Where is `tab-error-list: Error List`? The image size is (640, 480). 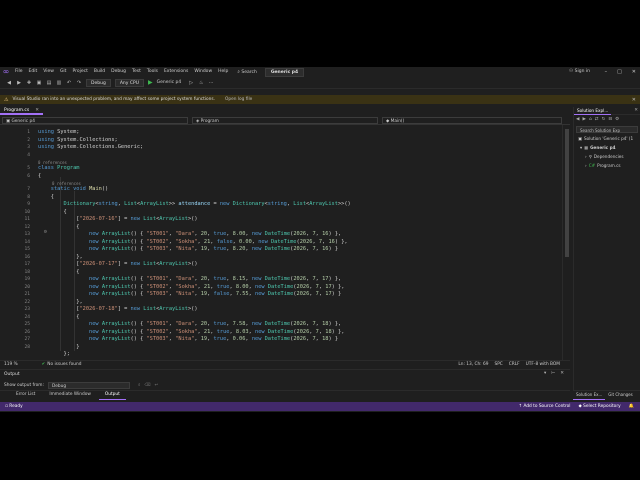
tab-error-list: Error List is located at coordinates (25, 395).